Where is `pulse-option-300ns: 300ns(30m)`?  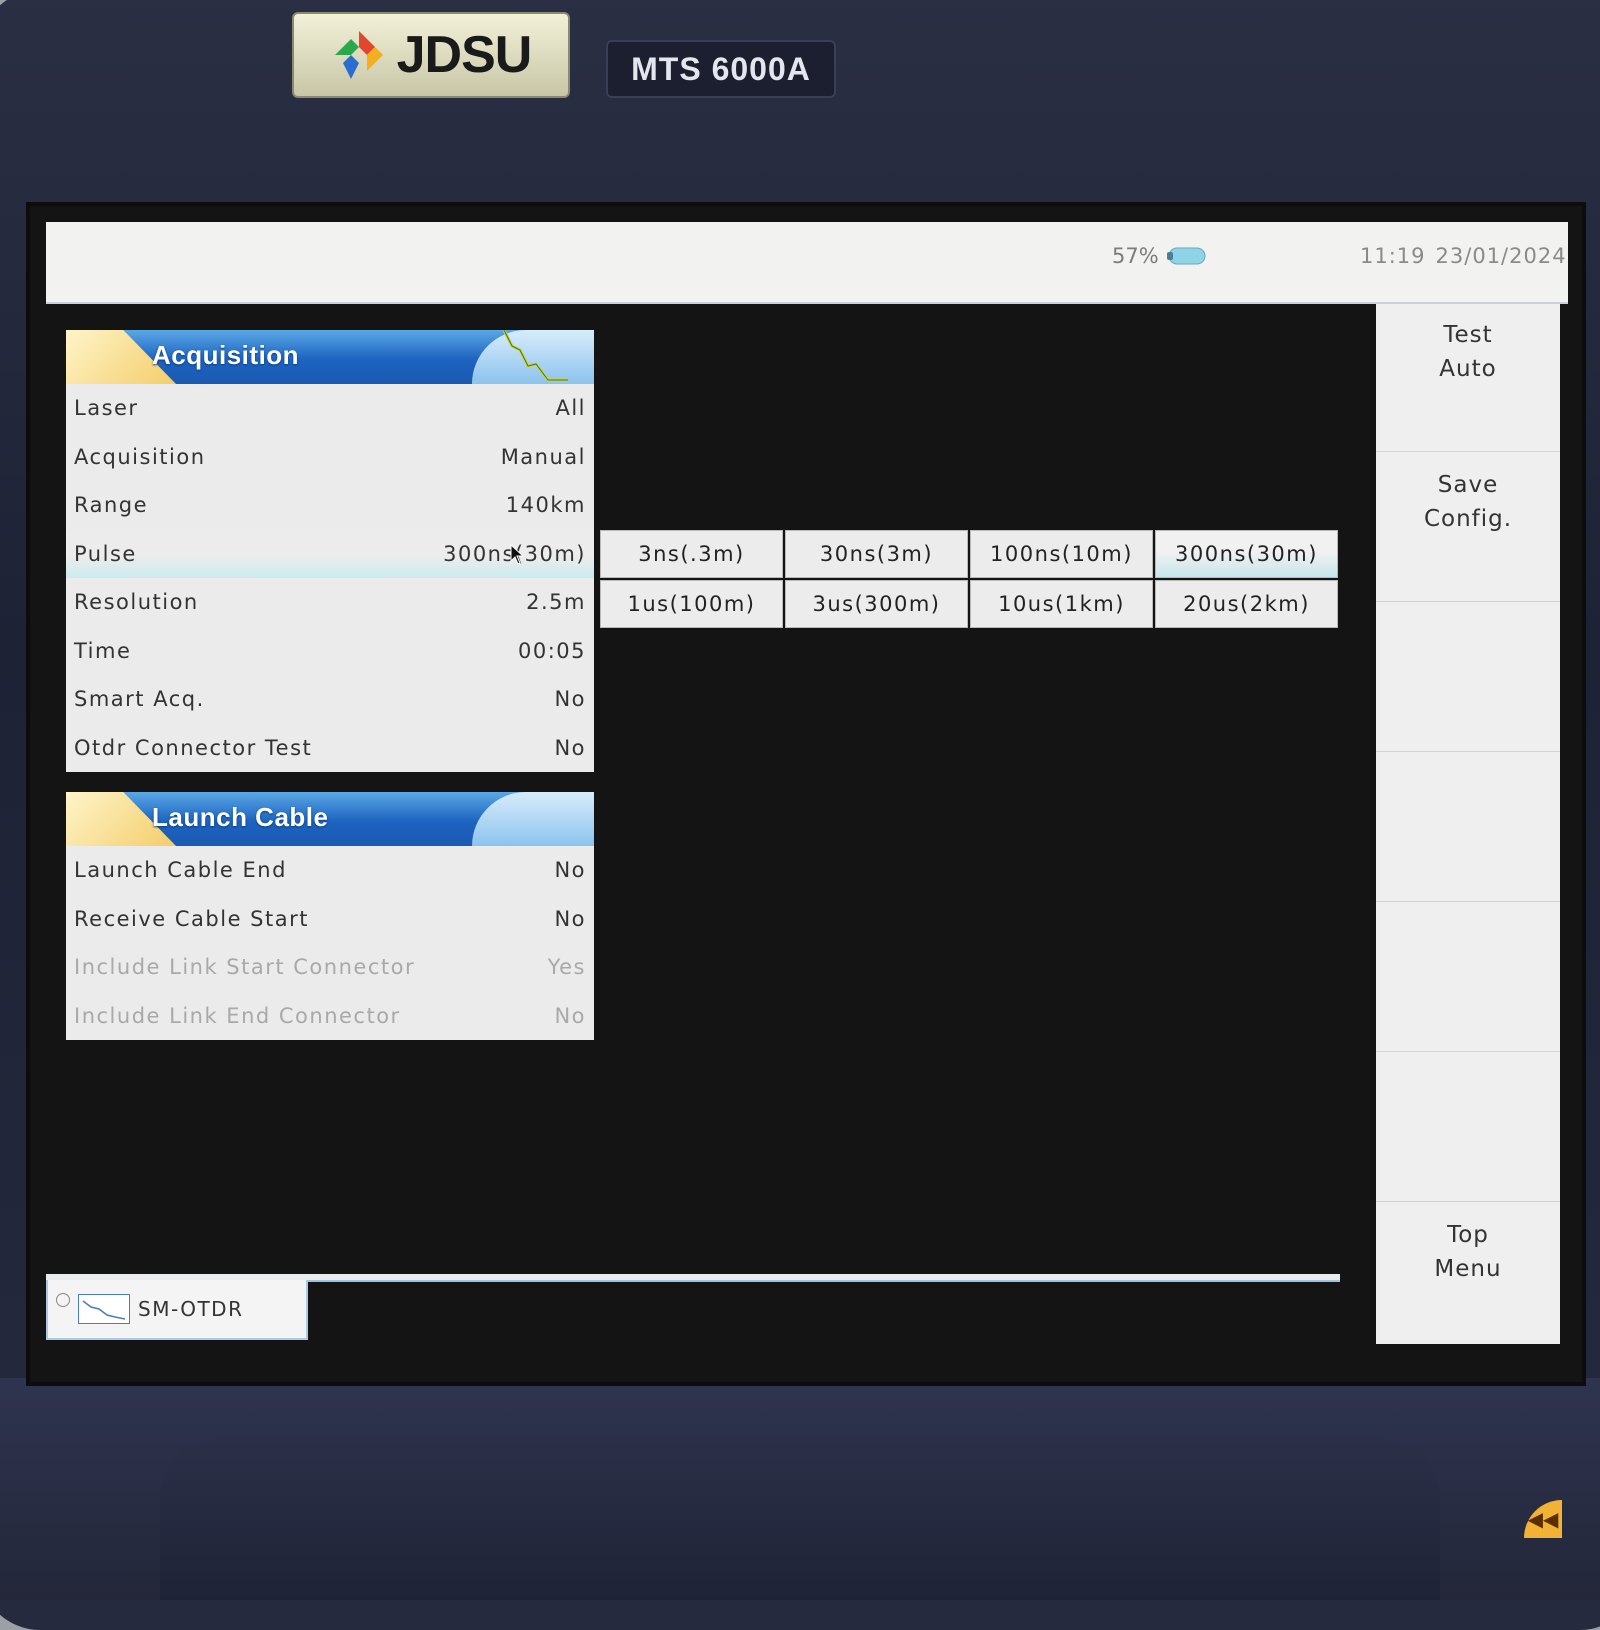
pulse-option-300ns: 300ns(30m) is located at coordinates (1246, 554).